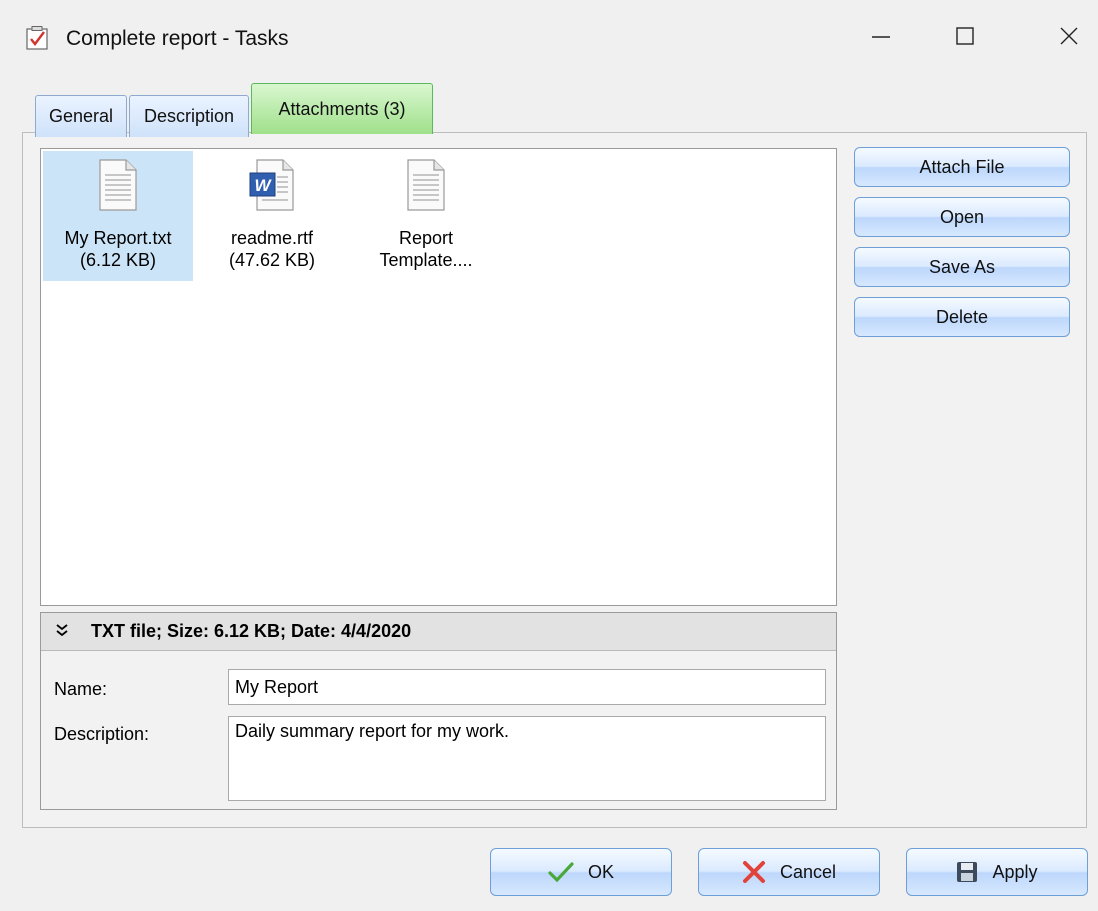 This screenshot has height=911, width=1098. I want to click on close-button, so click(1069, 36).